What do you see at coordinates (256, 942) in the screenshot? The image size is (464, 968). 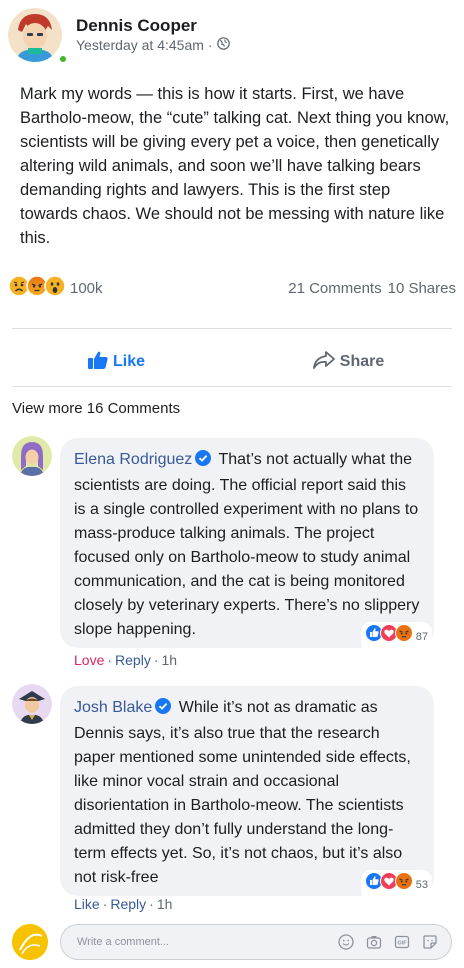 I see `comment-input: Write a comment... GIF` at bounding box center [256, 942].